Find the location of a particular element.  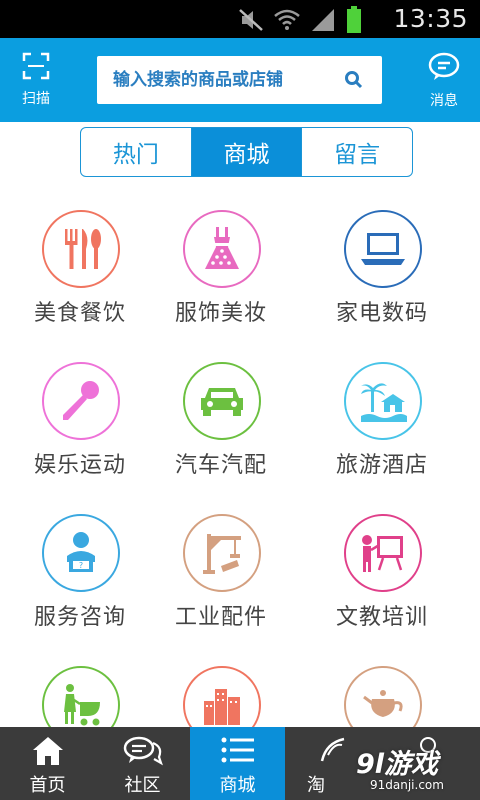

category-label: 家电数码 is located at coordinates (381, 313).